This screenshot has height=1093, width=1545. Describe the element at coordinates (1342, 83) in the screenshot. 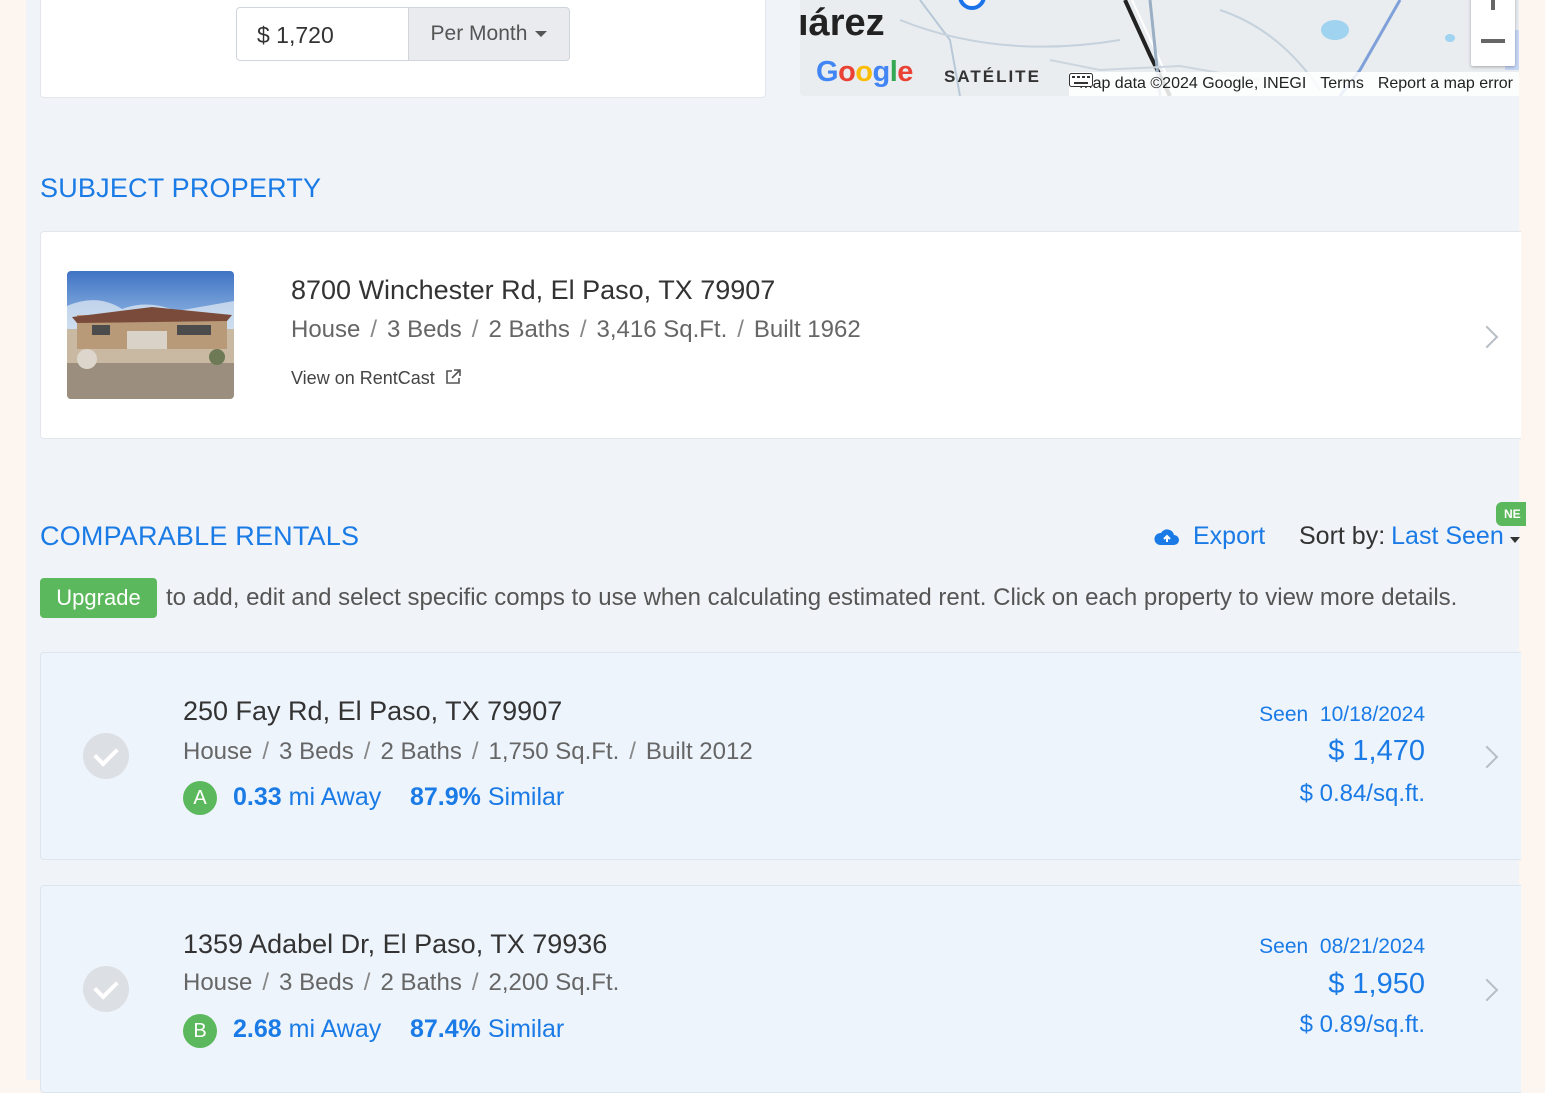

I see `map-terms-link: Terms` at that location.